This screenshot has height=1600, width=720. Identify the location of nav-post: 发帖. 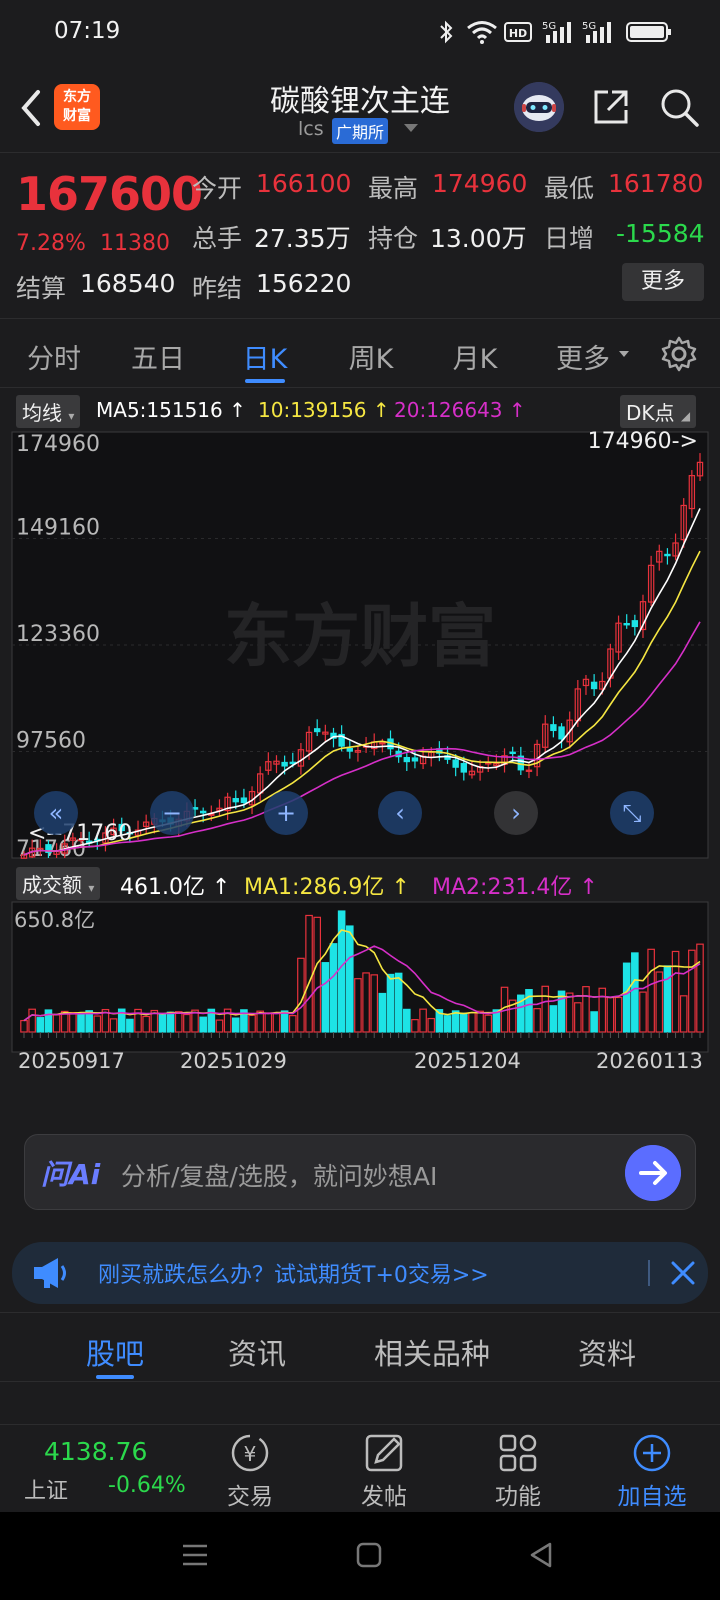
(384, 1469).